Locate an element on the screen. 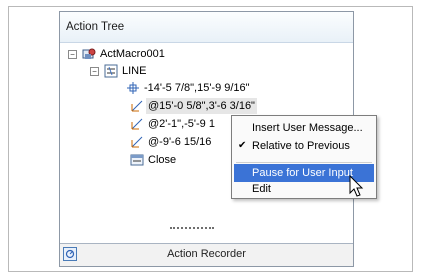  point-coordinates: -14'-5 7/8",15'-9 9/16" is located at coordinates (197, 88).